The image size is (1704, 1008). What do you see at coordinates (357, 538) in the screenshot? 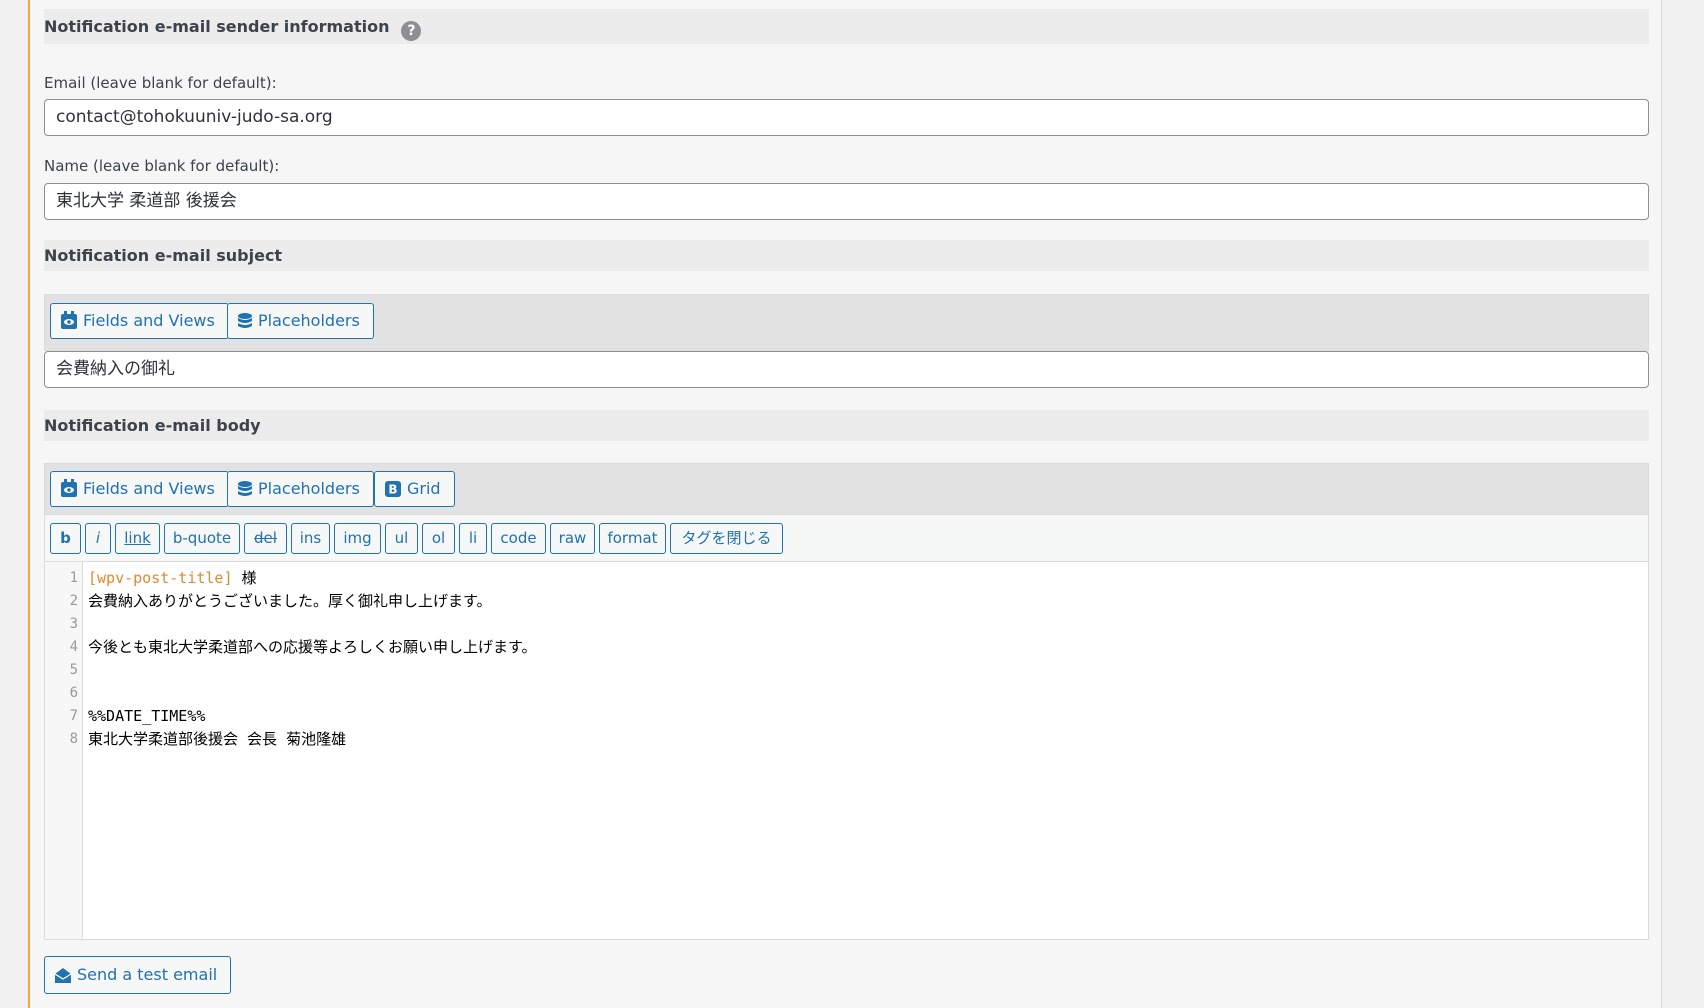
I see `qt-img-button: img` at bounding box center [357, 538].